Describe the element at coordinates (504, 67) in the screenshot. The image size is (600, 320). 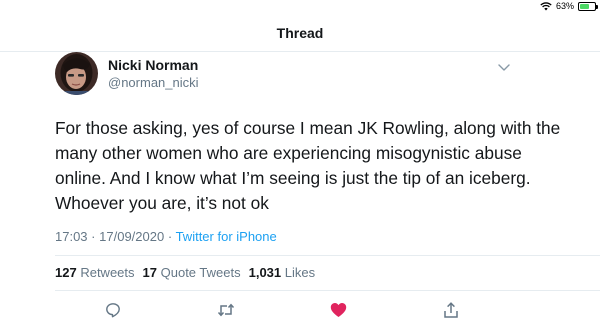
I see `chevron-down-icon` at that location.